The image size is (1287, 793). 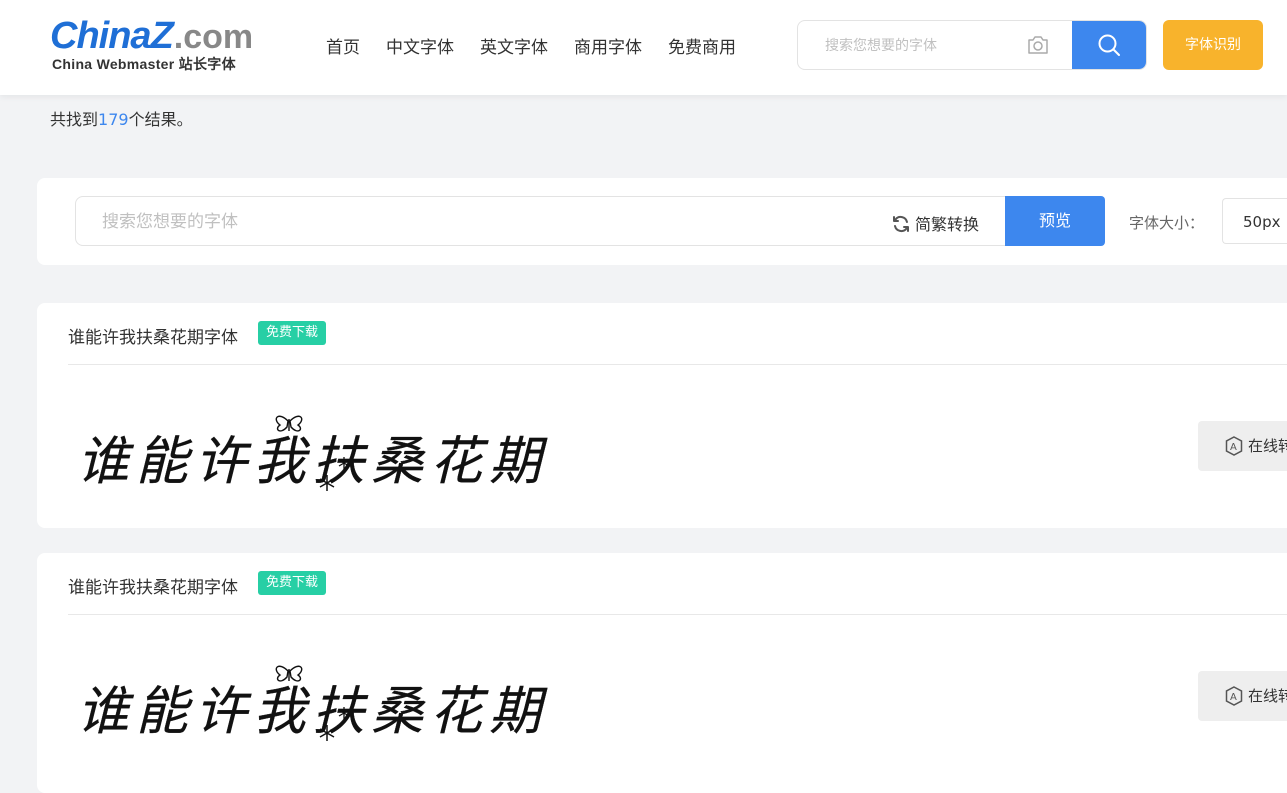 I want to click on nav-commercial-fonts: 商用字体, so click(x=608, y=45).